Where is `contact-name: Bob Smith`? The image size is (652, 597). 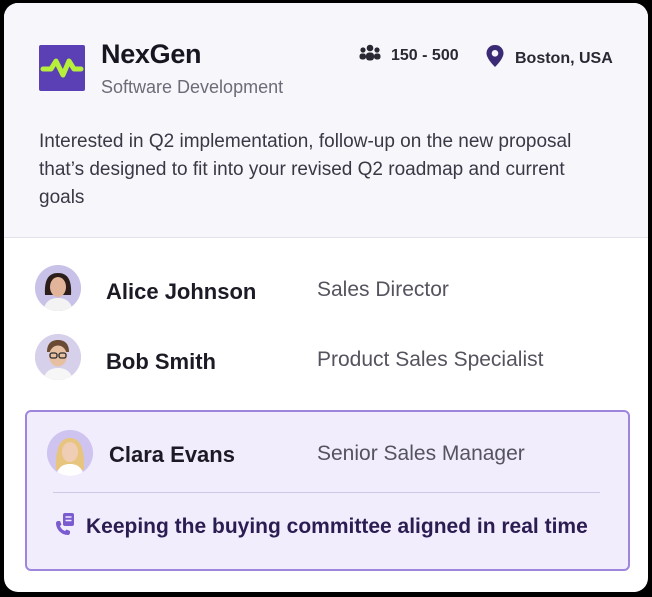 contact-name: Bob Smith is located at coordinates (161, 361).